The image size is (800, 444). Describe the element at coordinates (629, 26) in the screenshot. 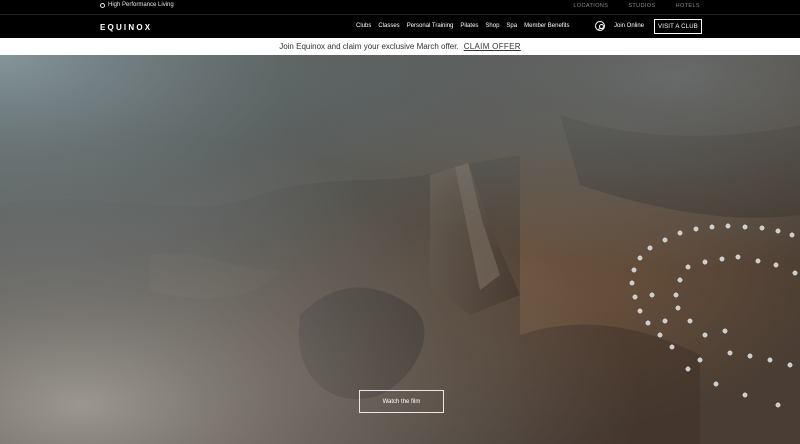

I see `join-online-link: Join Online` at that location.